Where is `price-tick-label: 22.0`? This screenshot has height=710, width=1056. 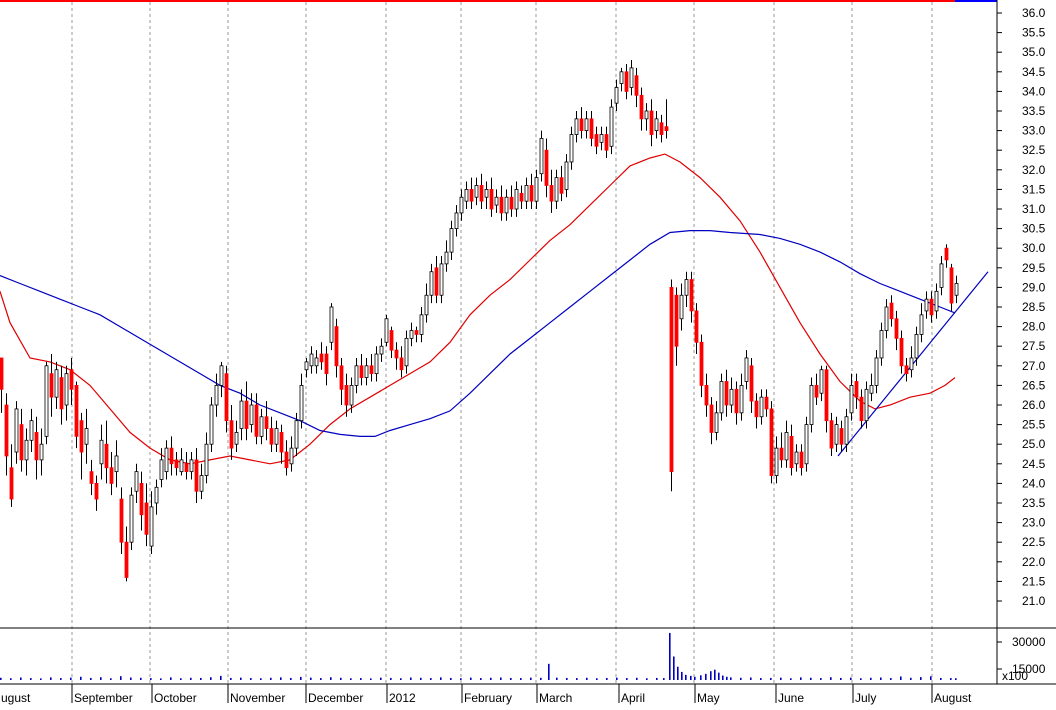 price-tick-label: 22.0 is located at coordinates (1034, 562).